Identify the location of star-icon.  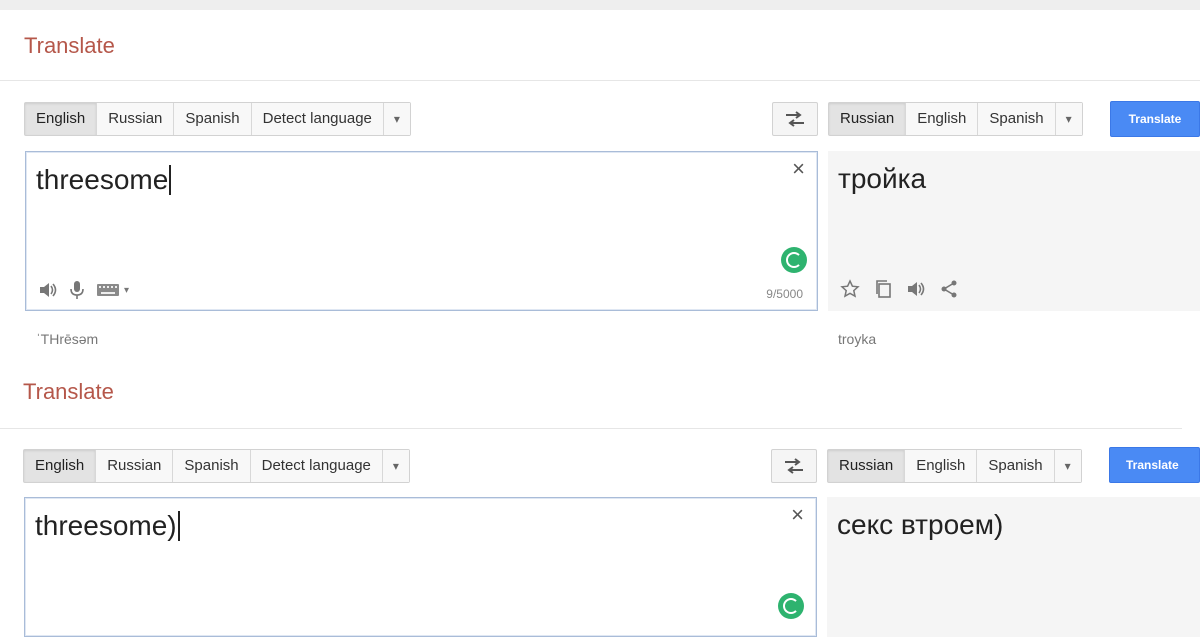
(850, 289).